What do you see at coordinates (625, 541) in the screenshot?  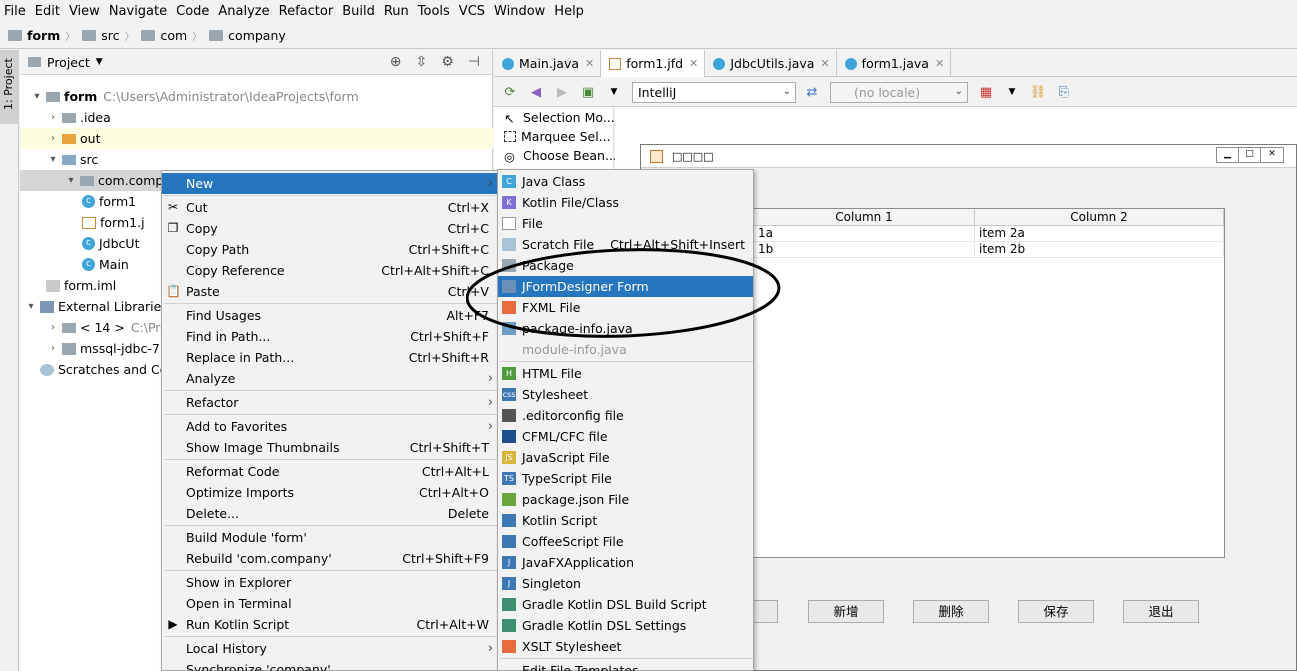 I see `menu-item-coffeescript-file: CoffeeScript File` at bounding box center [625, 541].